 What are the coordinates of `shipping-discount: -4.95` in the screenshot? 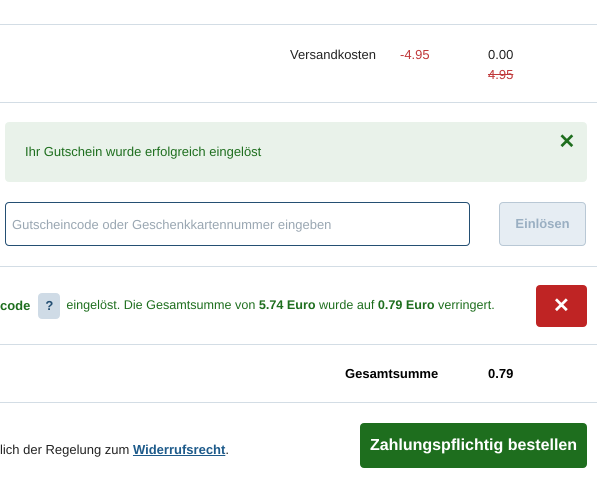 It's located at (415, 55).